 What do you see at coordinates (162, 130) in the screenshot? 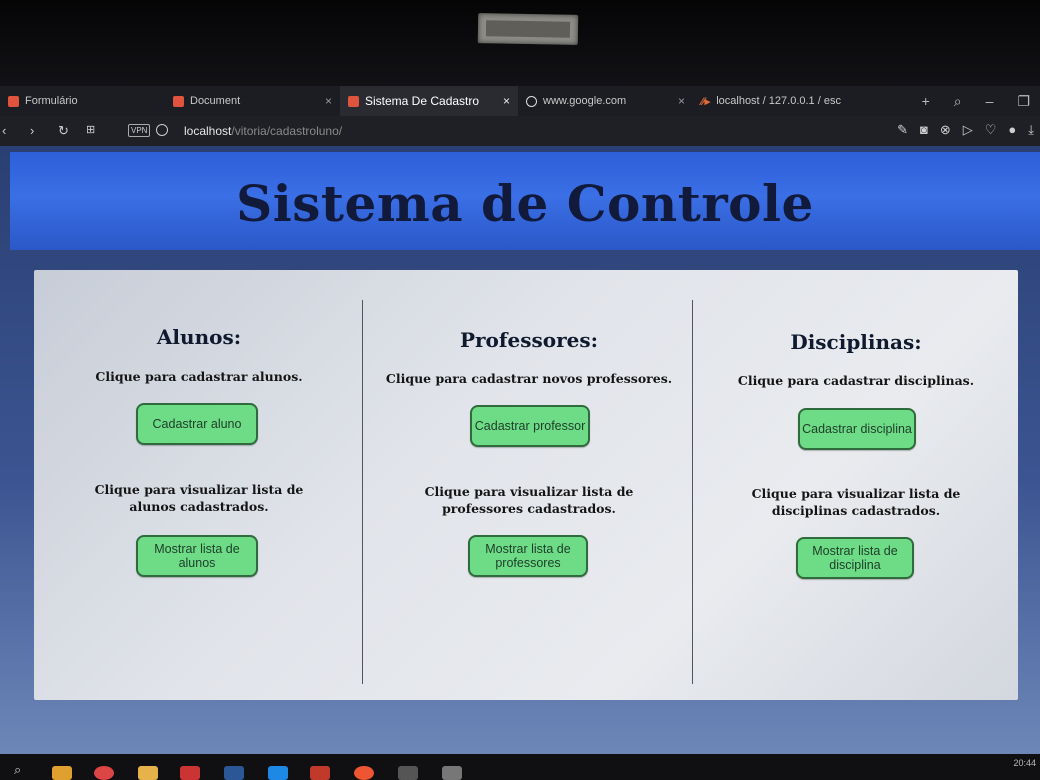
I see `site-info-icon` at bounding box center [162, 130].